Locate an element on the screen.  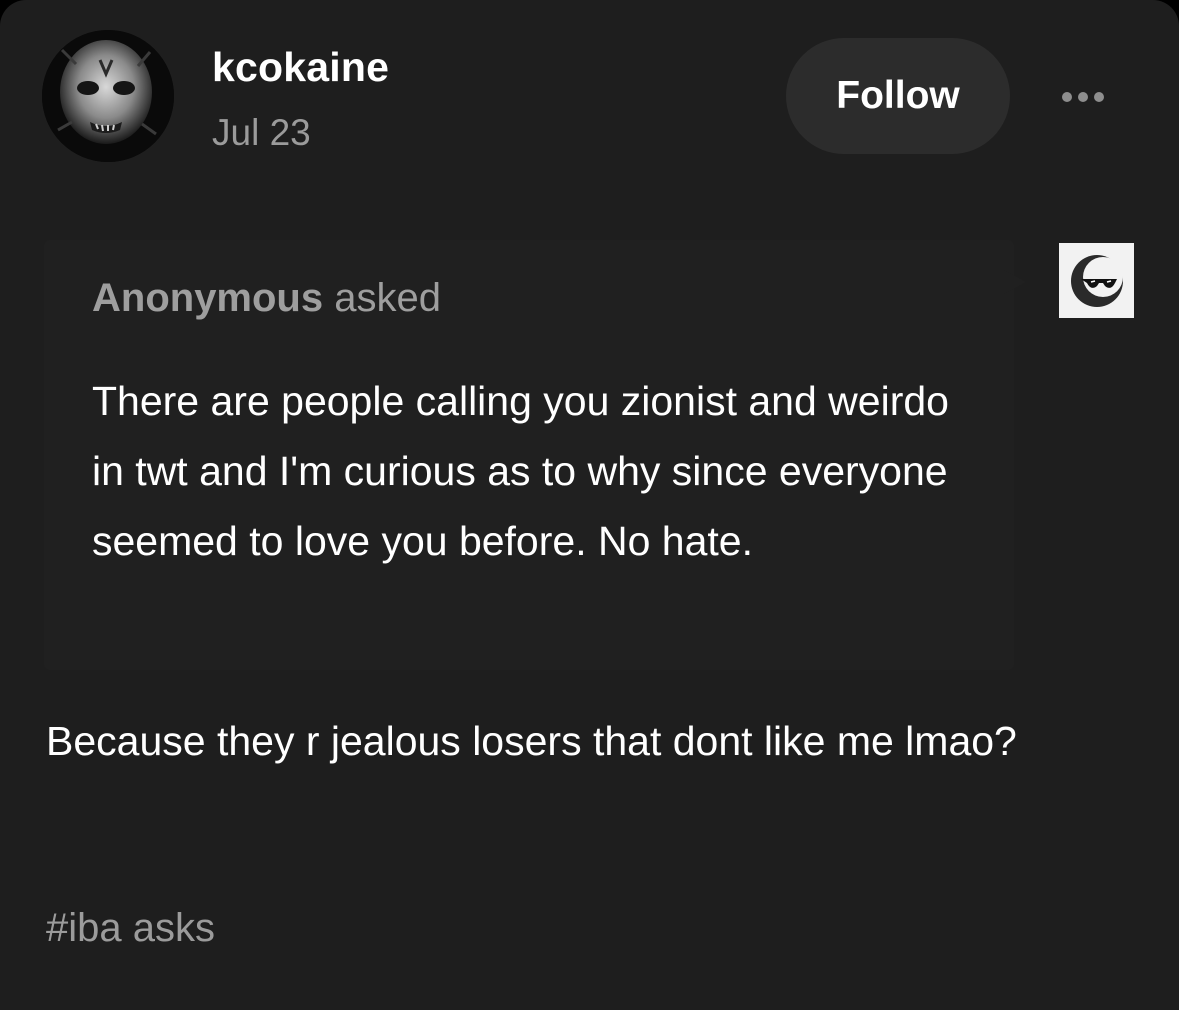
asker-name: Anonymous is located at coordinates (208, 298).